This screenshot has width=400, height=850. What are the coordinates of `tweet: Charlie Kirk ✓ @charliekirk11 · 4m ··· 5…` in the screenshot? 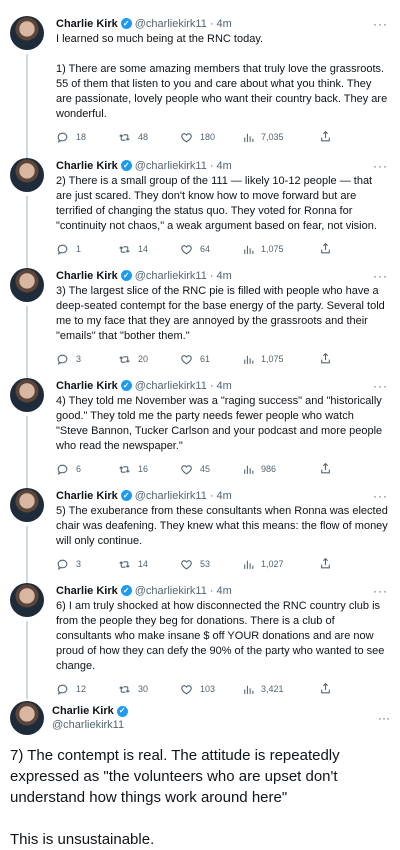 It's located at (200, 535).